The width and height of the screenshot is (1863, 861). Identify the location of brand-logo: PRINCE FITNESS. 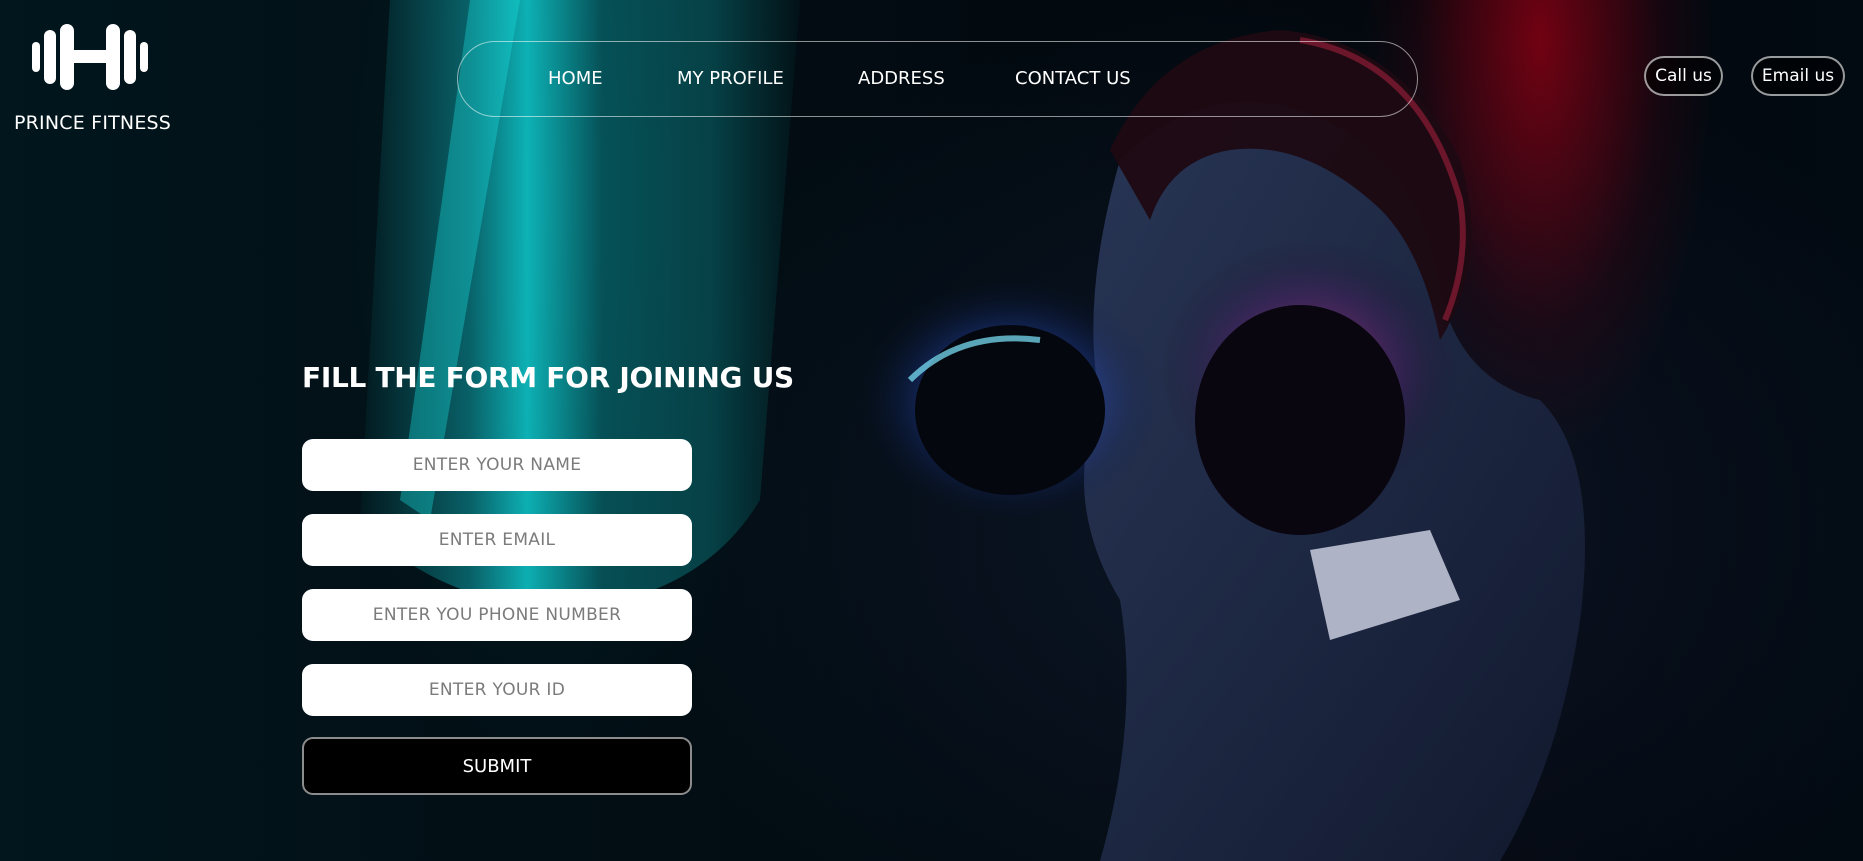
(92, 78).